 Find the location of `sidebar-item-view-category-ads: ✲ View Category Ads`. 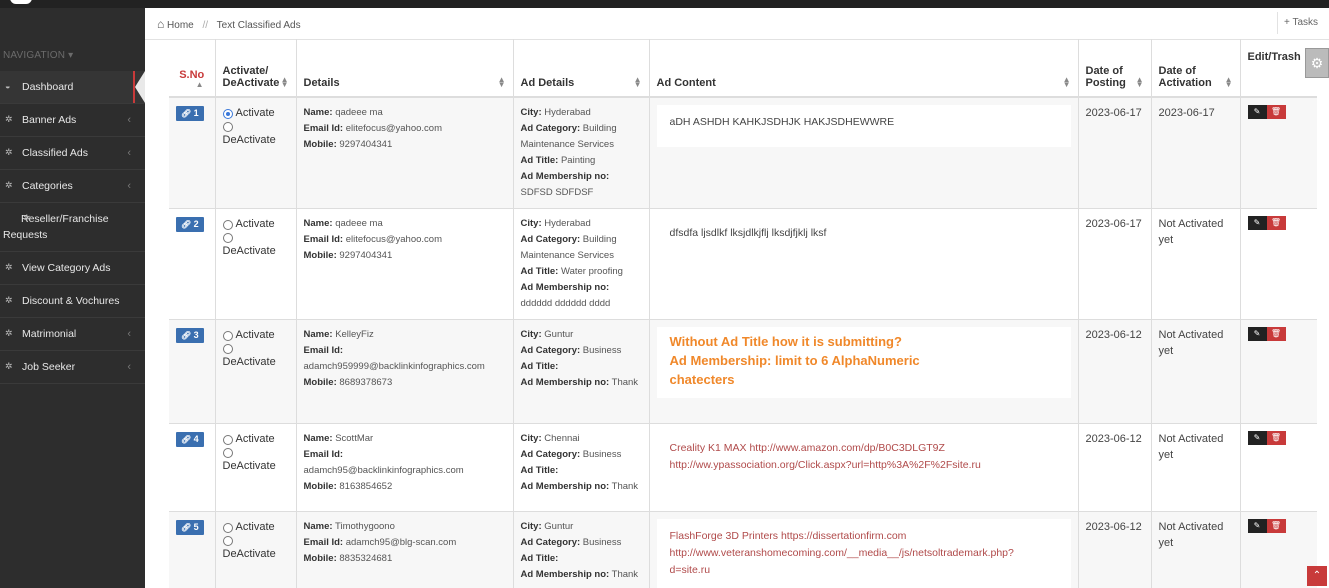

sidebar-item-view-category-ads: ✲ View Category Ads is located at coordinates (72, 268).